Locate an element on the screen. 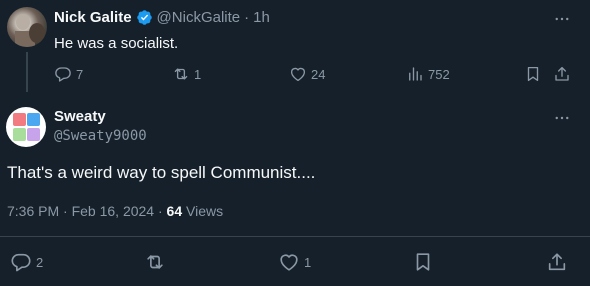  handle: @NickGalite is located at coordinates (199, 17).